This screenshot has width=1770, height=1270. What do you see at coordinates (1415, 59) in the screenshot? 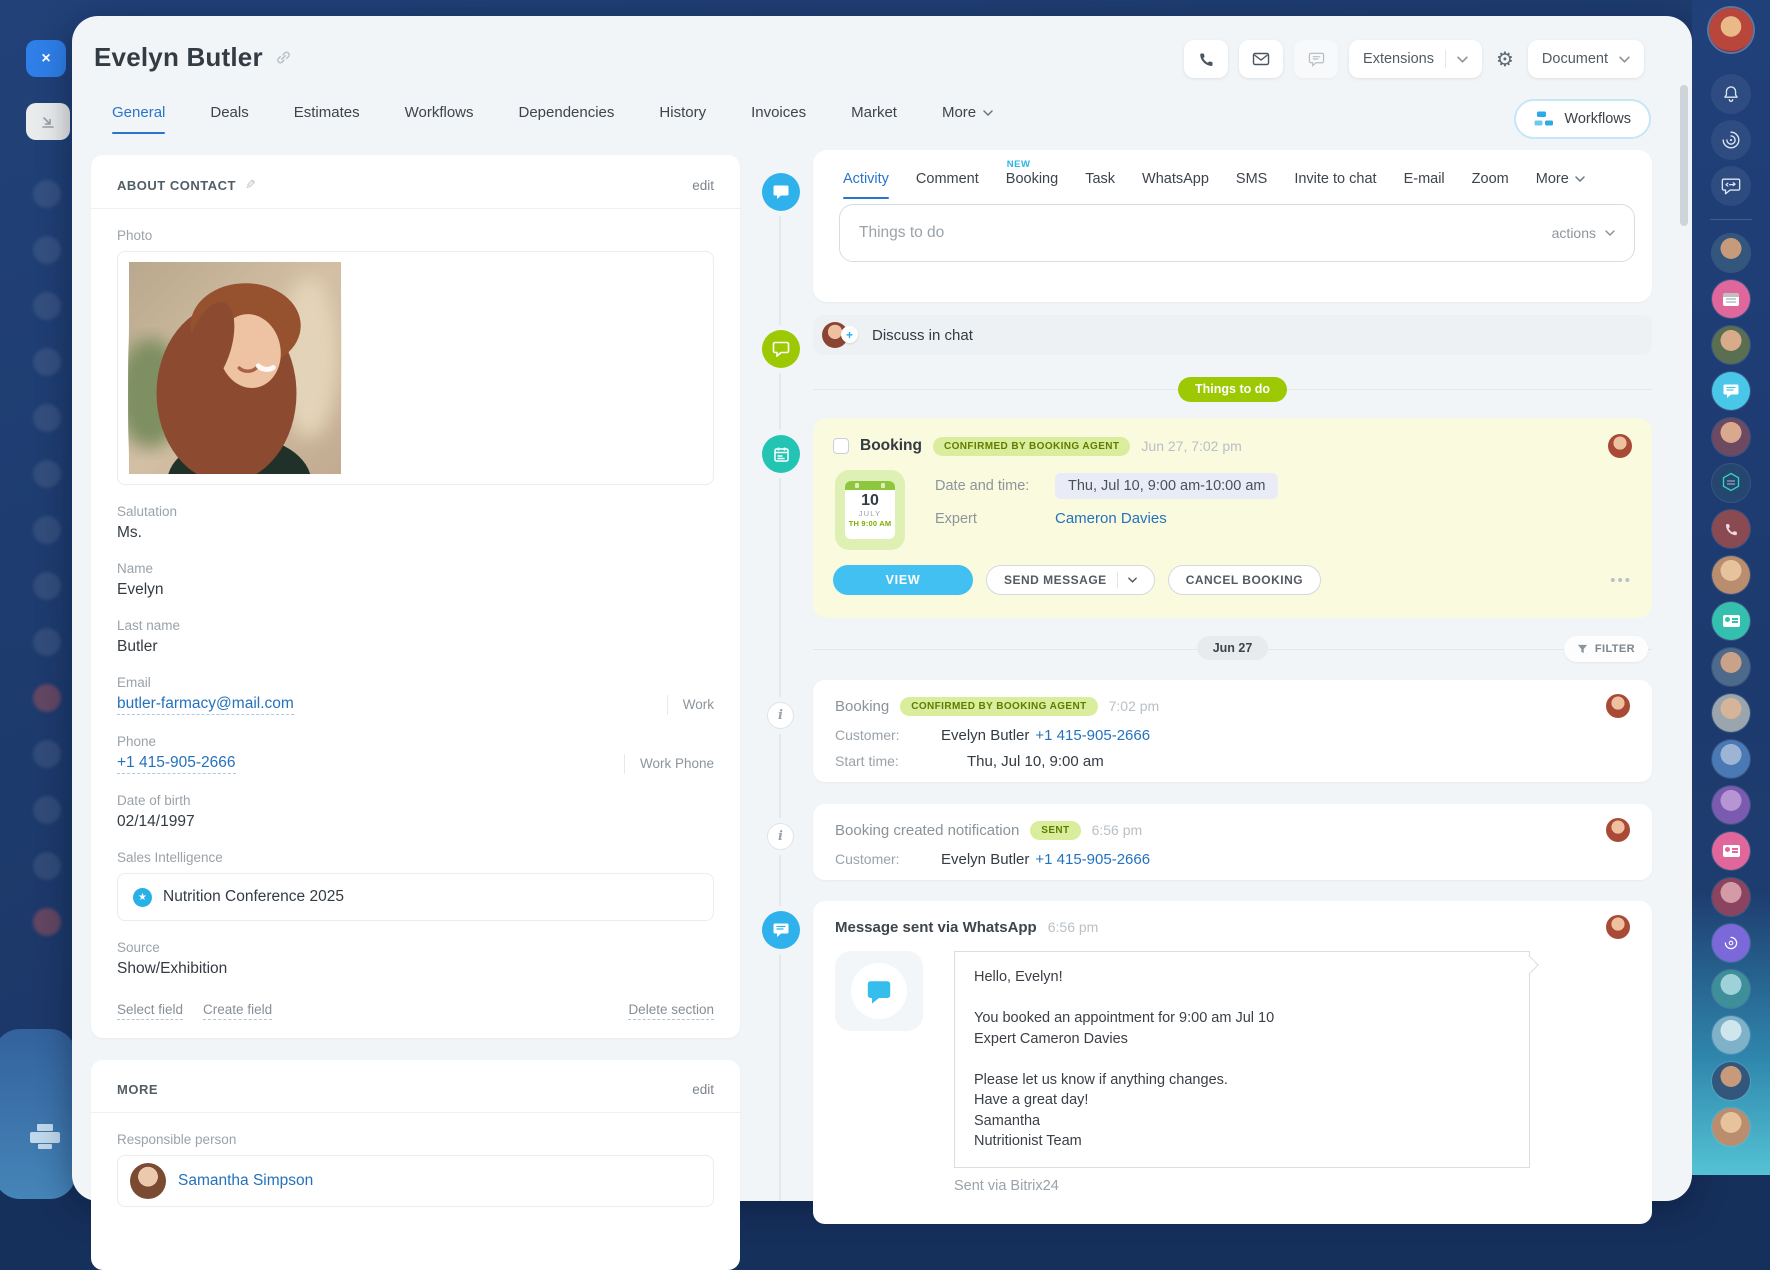
I see `extensions-dropdown: Extensions` at bounding box center [1415, 59].